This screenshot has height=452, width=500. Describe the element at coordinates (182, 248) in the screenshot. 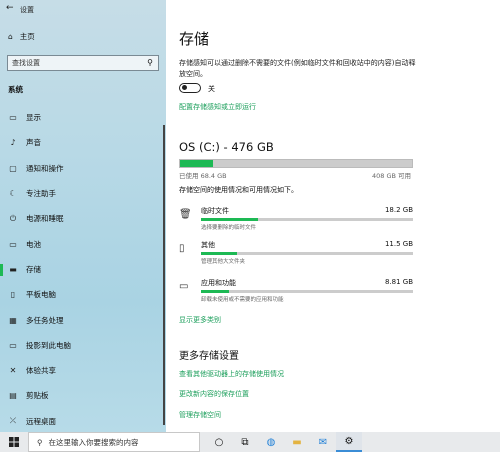

I see `file-icon: ▯` at that location.